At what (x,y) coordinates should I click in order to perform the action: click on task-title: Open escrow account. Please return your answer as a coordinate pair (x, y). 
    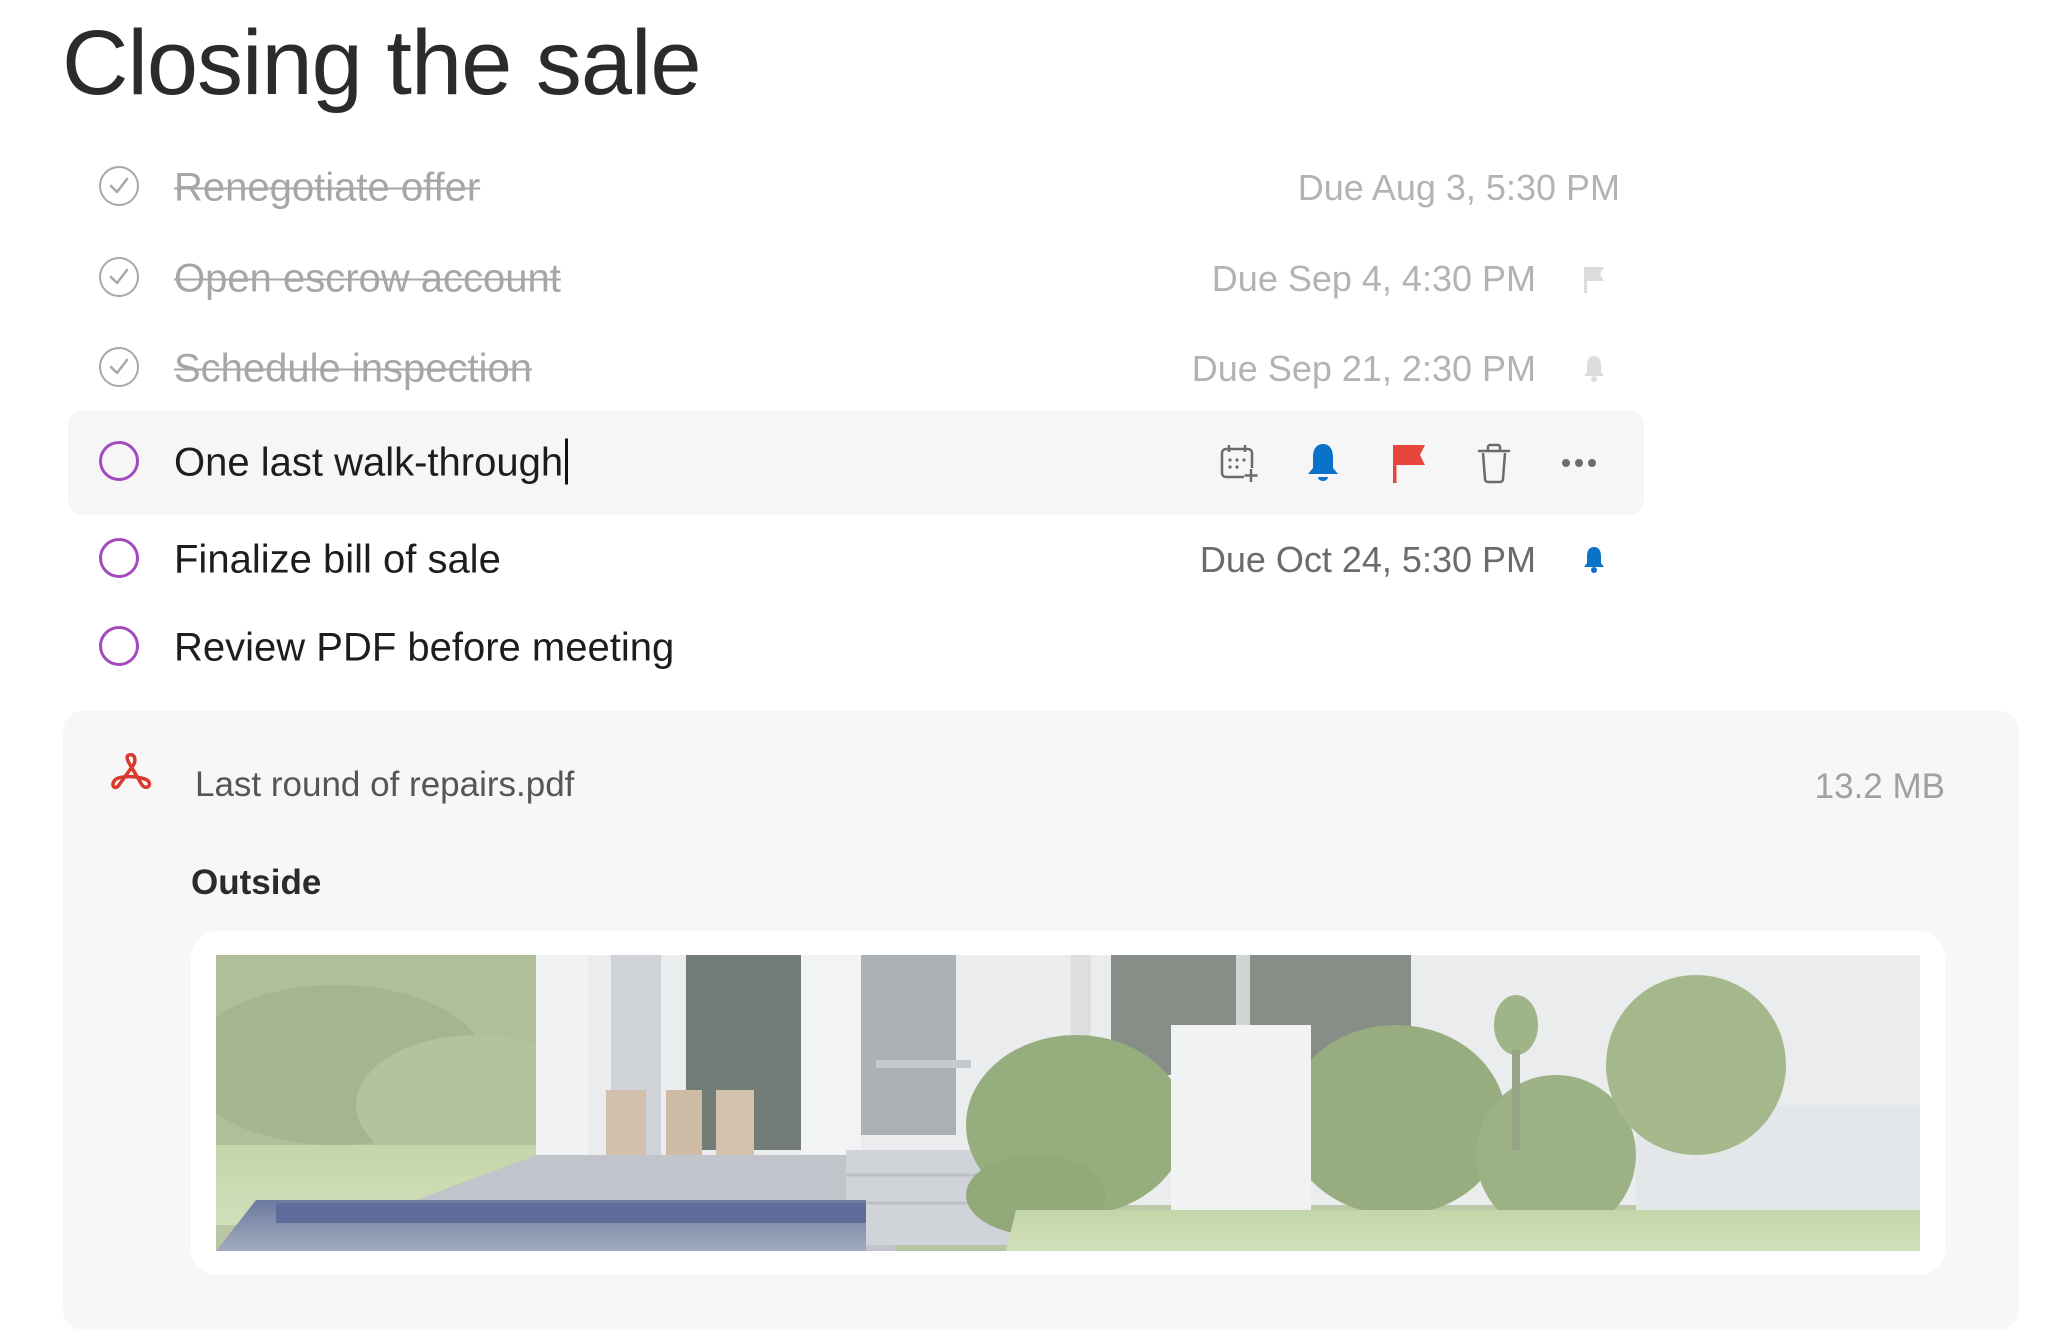
    Looking at the image, I should click on (367, 279).